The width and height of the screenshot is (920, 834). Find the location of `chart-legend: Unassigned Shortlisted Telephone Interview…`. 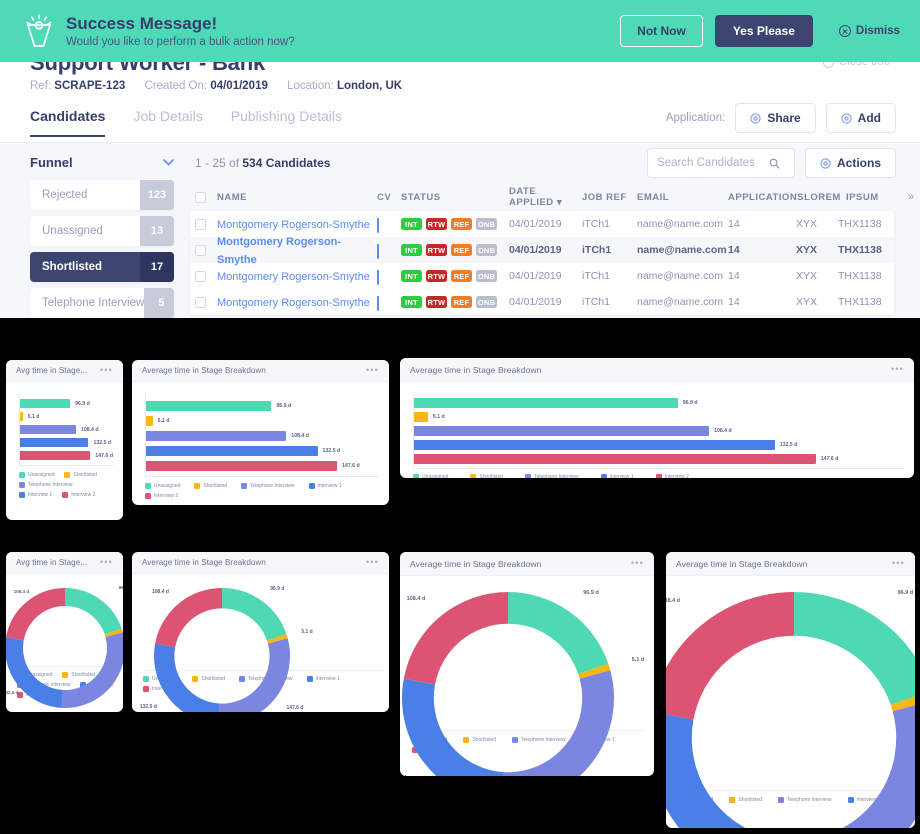

chart-legend: Unassigned Shortlisted Telephone Interview… is located at coordinates (262, 491).